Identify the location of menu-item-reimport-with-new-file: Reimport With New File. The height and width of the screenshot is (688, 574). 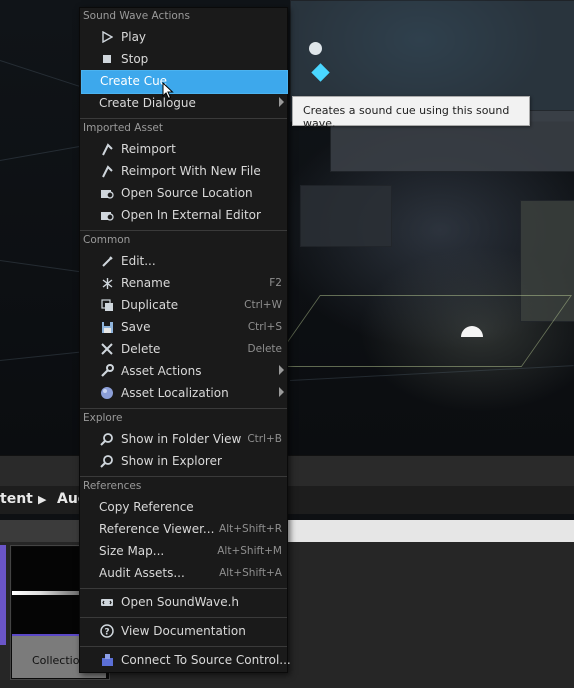
(183, 171).